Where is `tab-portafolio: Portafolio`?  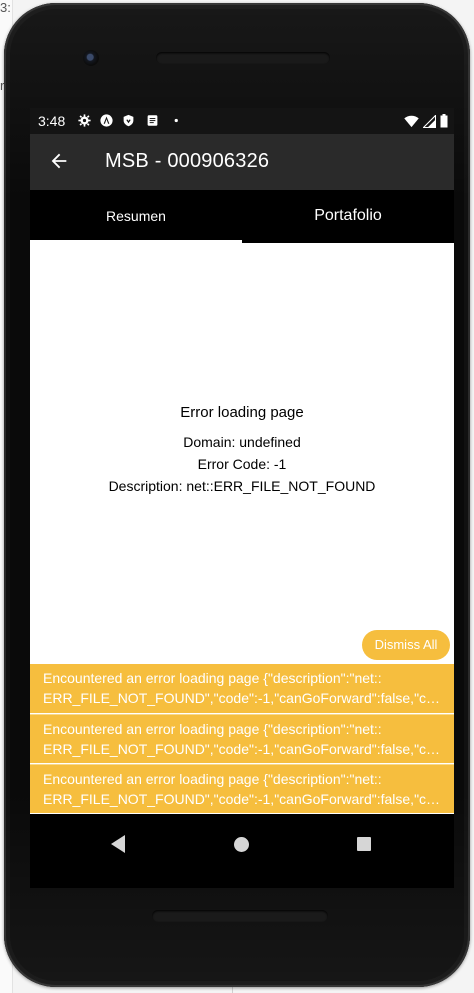 tab-portafolio: Portafolio is located at coordinates (348, 216).